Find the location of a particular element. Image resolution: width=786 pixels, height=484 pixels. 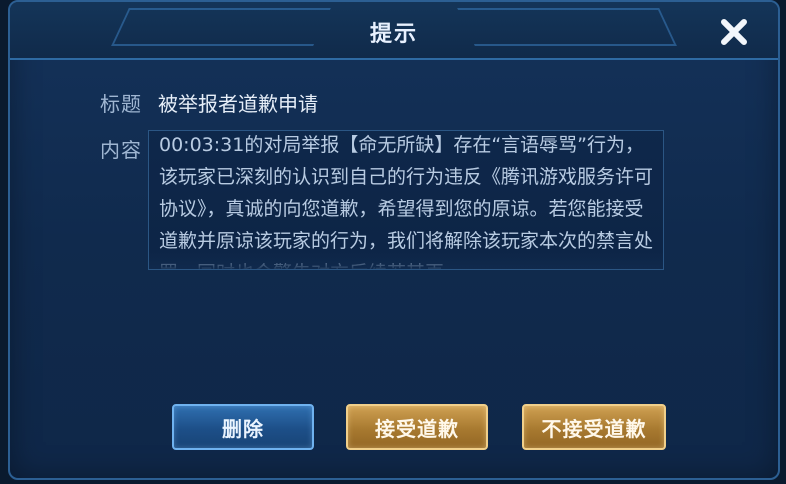

delete-button: 删除 is located at coordinates (243, 427).